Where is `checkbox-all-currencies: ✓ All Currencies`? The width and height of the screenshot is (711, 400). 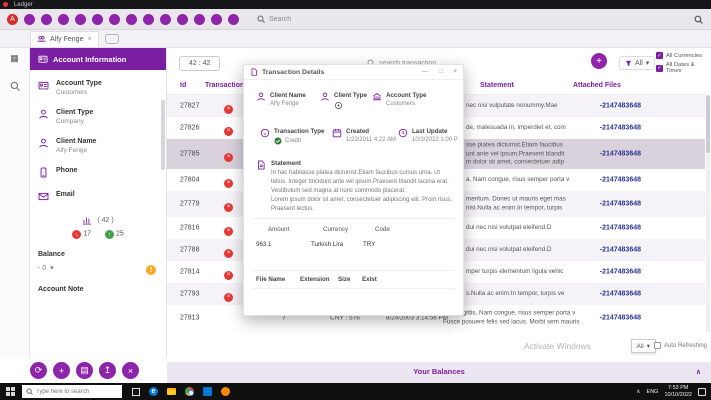
checkbox-all-currencies: ✓ All Currencies is located at coordinates (683, 55).